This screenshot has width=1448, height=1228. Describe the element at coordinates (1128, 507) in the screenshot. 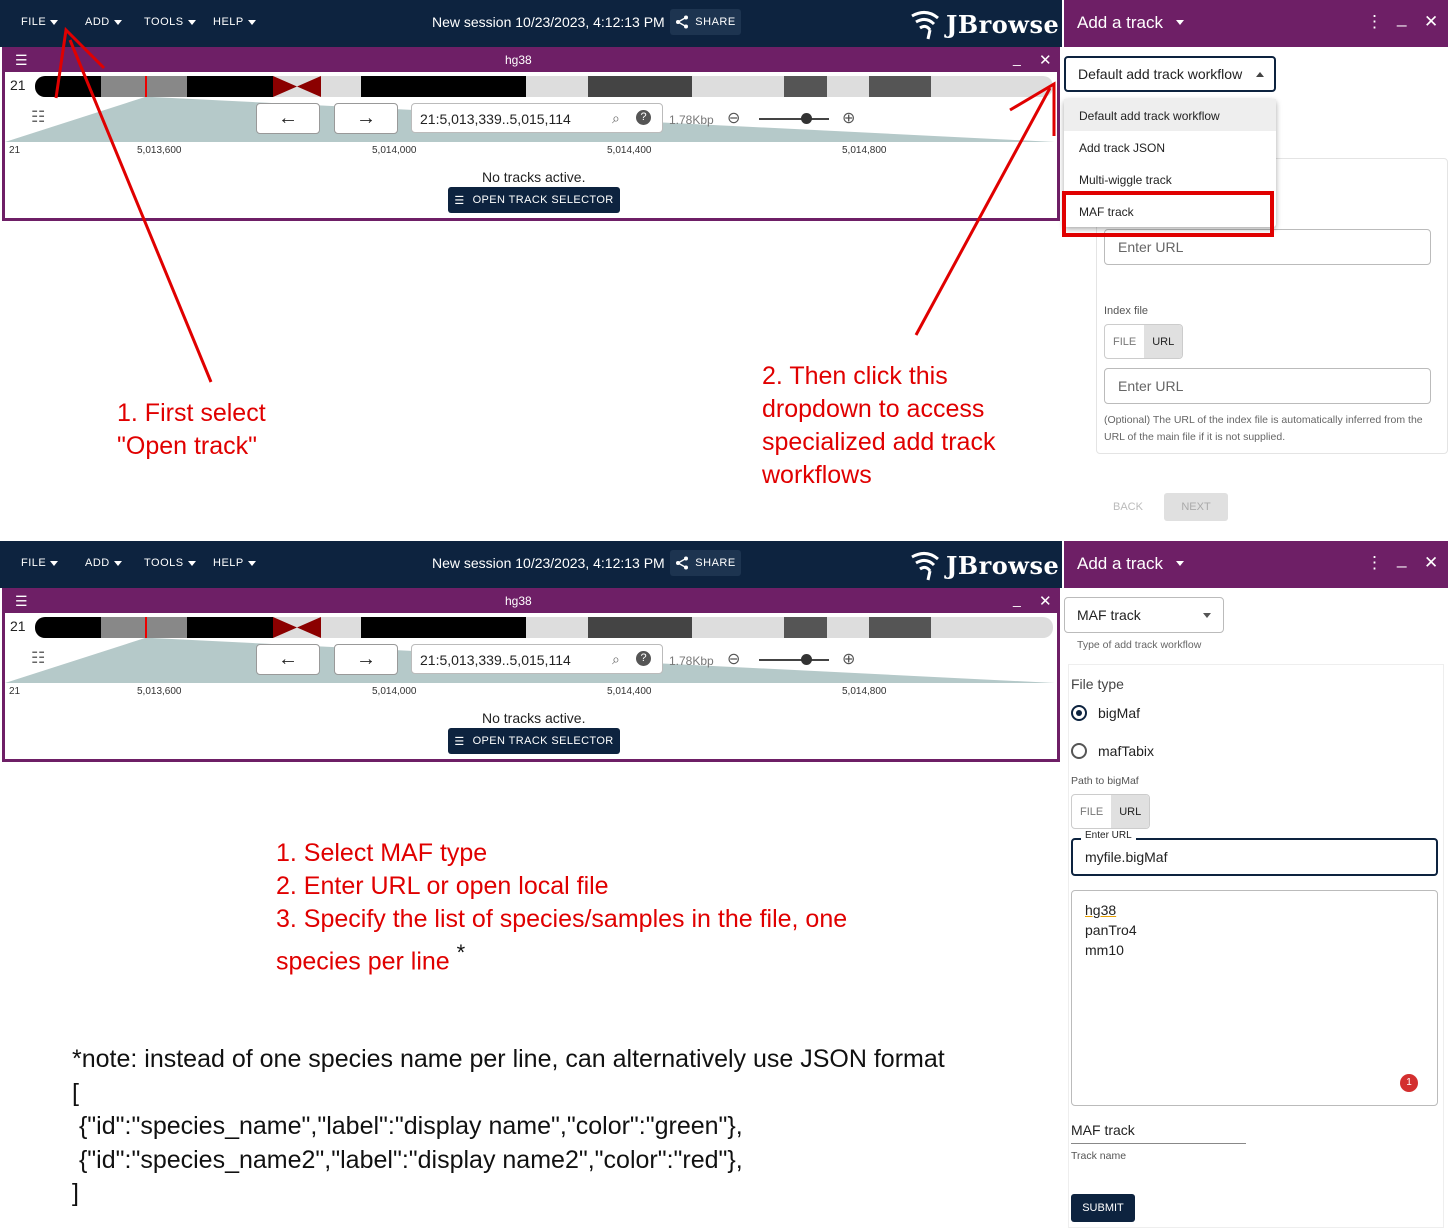

I see `back-button: BACK` at that location.